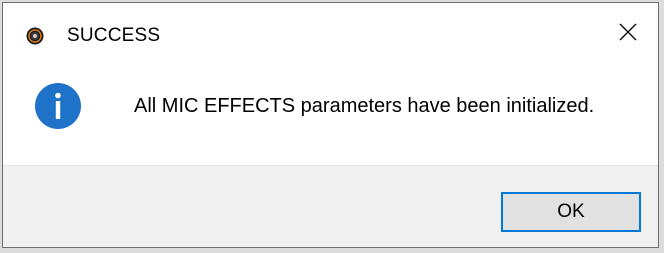 Image resolution: width=664 pixels, height=253 pixels. I want to click on close-icon, so click(628, 34).